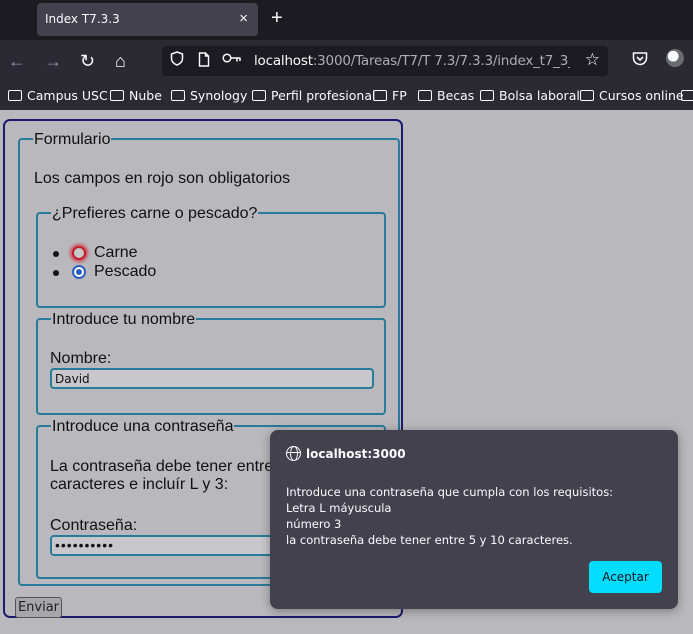 This screenshot has height=634, width=693. Describe the element at coordinates (143, 426) in the screenshot. I see `password-legend: Introduce una contraseña` at that location.